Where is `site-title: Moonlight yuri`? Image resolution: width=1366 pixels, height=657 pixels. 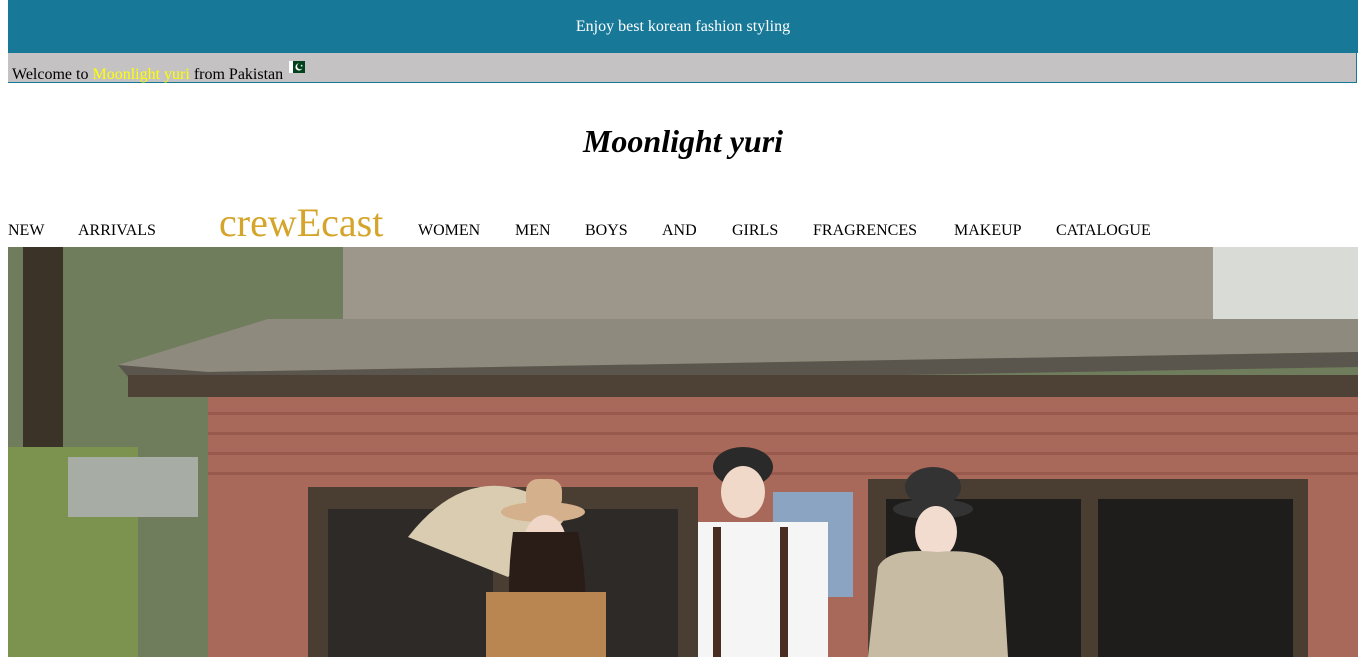 site-title: Moonlight yuri is located at coordinates (683, 141).